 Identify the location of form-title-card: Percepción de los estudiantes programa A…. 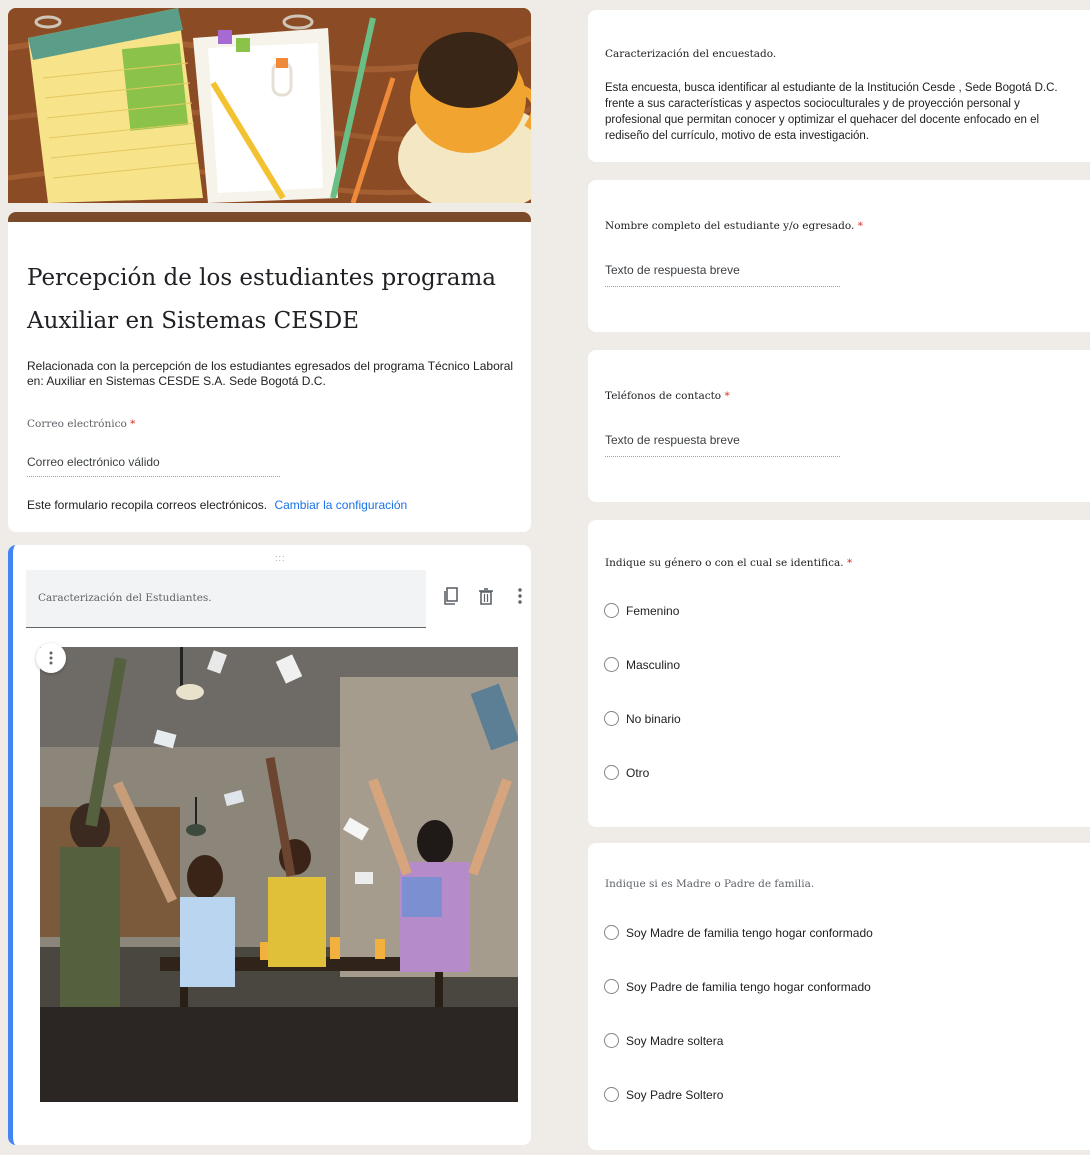
(269, 372).